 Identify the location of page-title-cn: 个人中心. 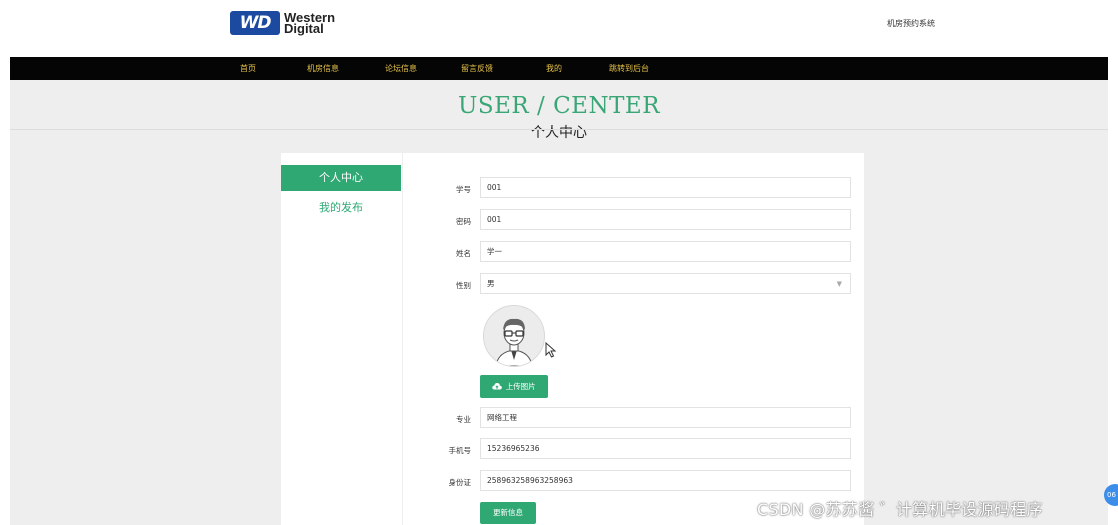
(559, 133).